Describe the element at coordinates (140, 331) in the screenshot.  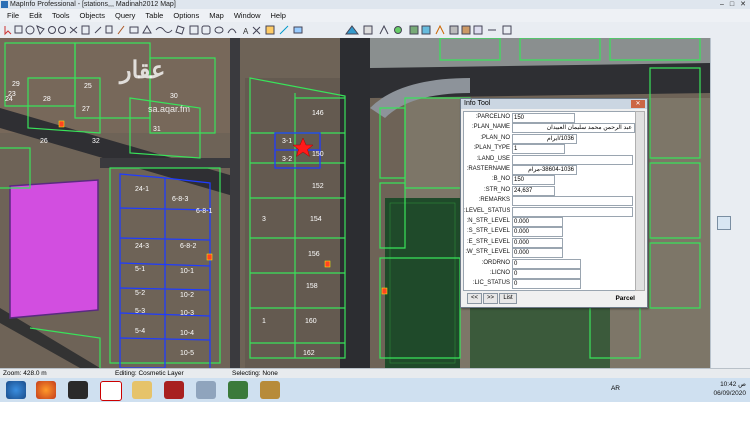
I see `lot-label: 5-4` at that location.